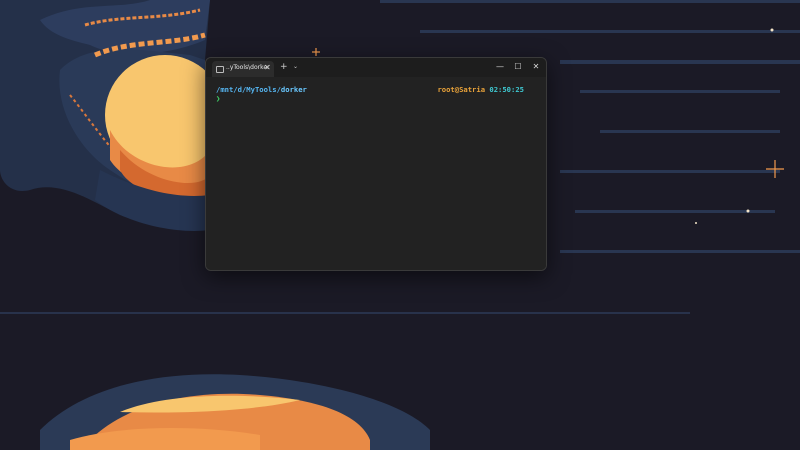 The height and width of the screenshot is (450, 800). What do you see at coordinates (218, 98) in the screenshot?
I see `prompt-char: ❯` at bounding box center [218, 98].